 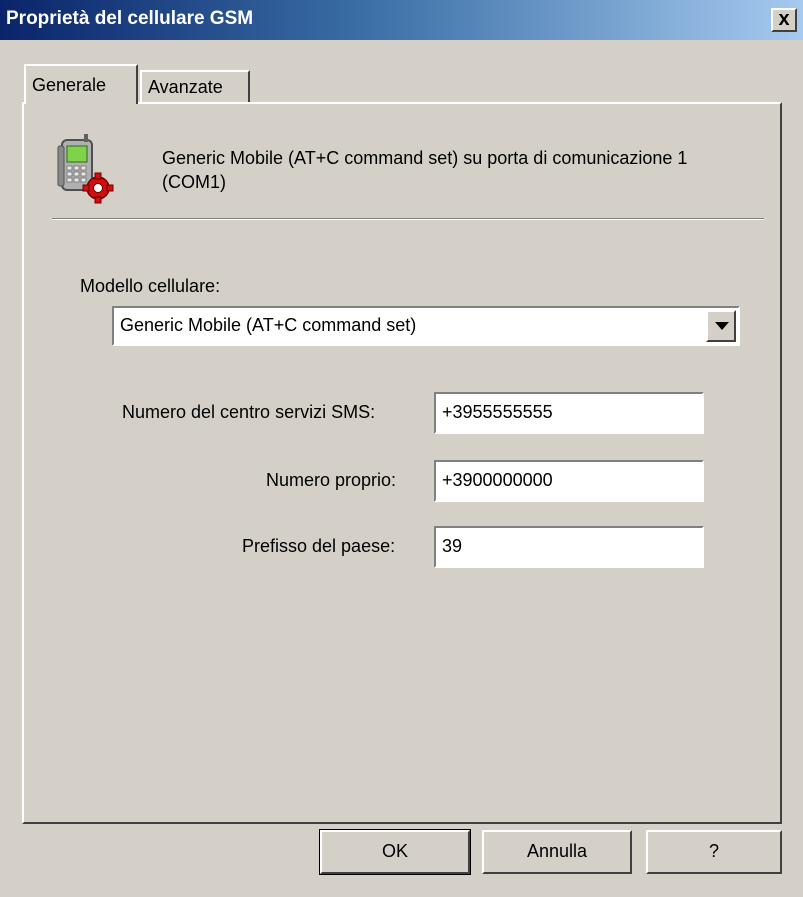 What do you see at coordinates (130, 18) in the screenshot?
I see `window-title: Proprietà del cellulare GSM` at bounding box center [130, 18].